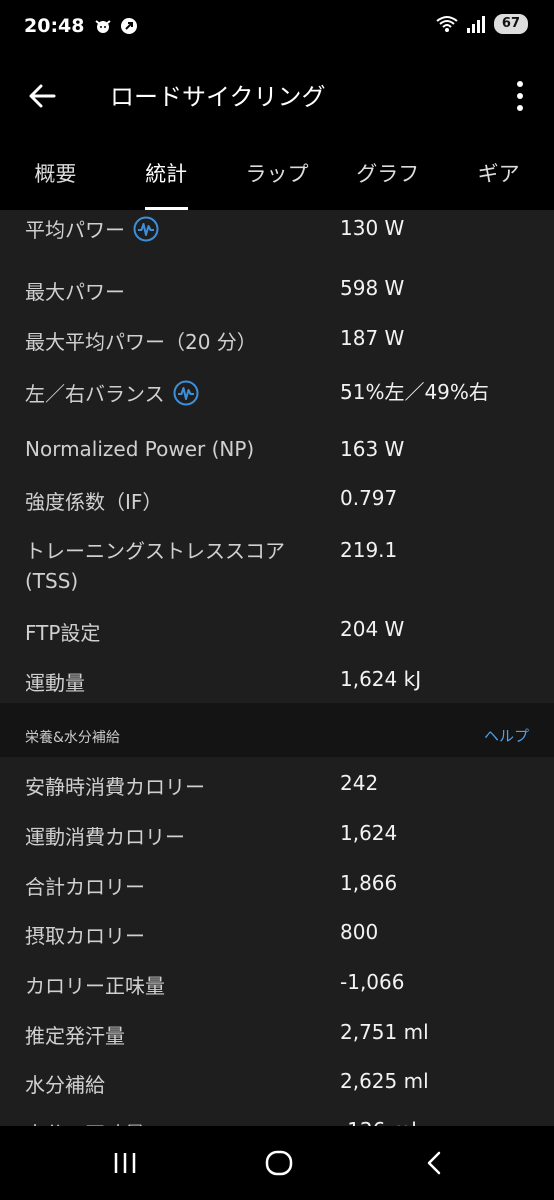 Image resolution: width=554 pixels, height=1200 pixels. I want to click on stat-value: 51%左／49%右, so click(414, 392).